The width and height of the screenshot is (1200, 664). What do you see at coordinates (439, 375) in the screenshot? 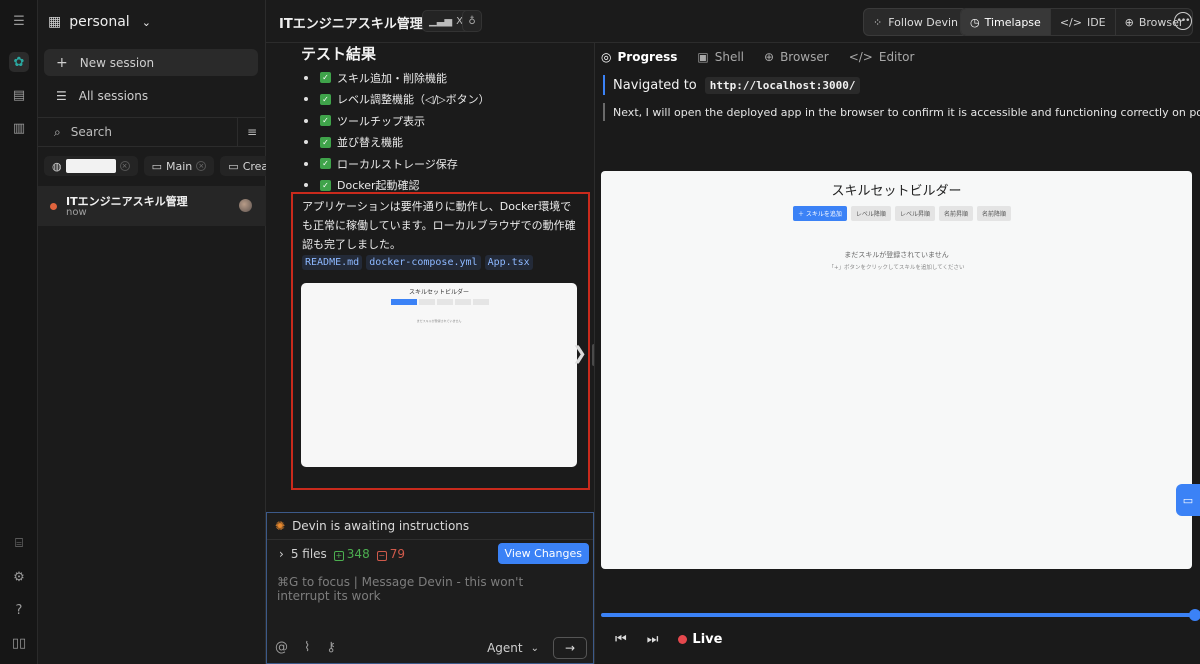
I see `screenshot-thumbnail: スキルセットビルダー まだスキルが登録されていません` at bounding box center [439, 375].